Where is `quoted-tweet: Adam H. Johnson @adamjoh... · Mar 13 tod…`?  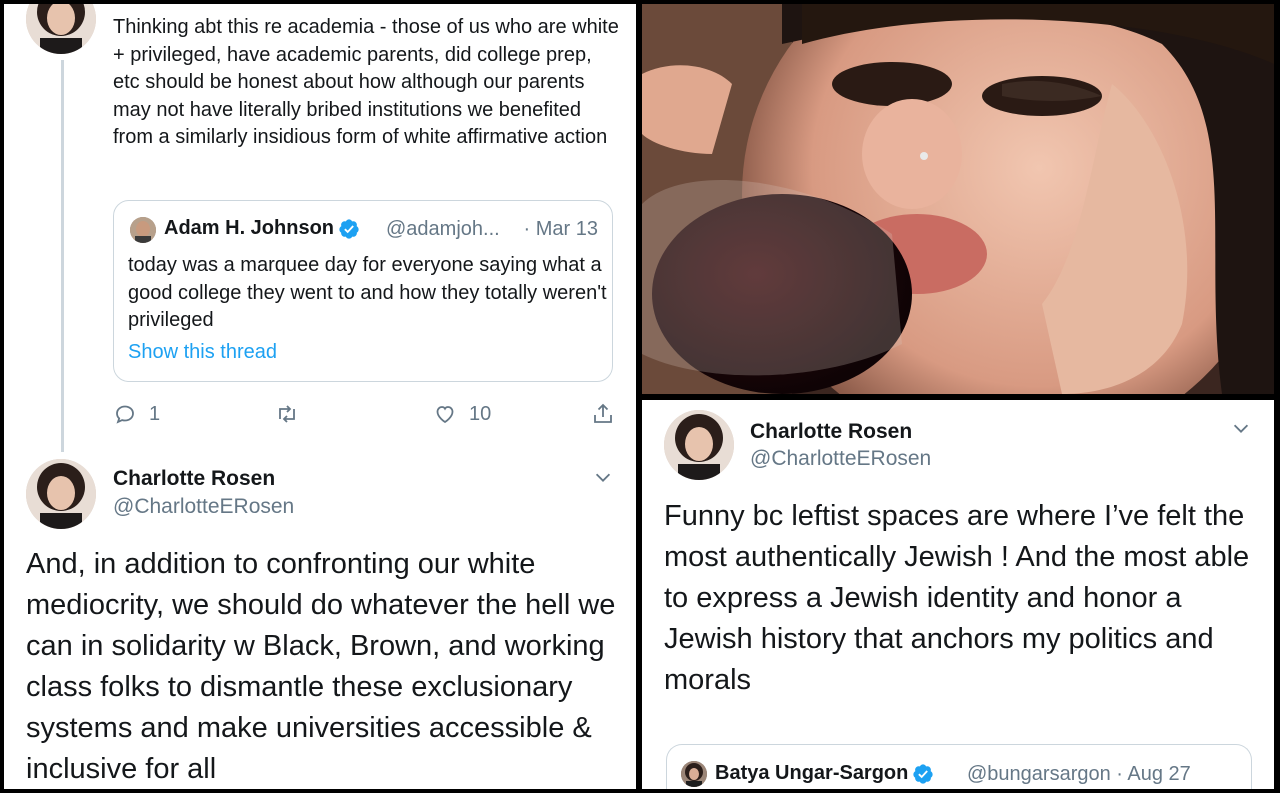
quoted-tweet: Adam H. Johnson @adamjoh... · Mar 13 tod… is located at coordinates (363, 291).